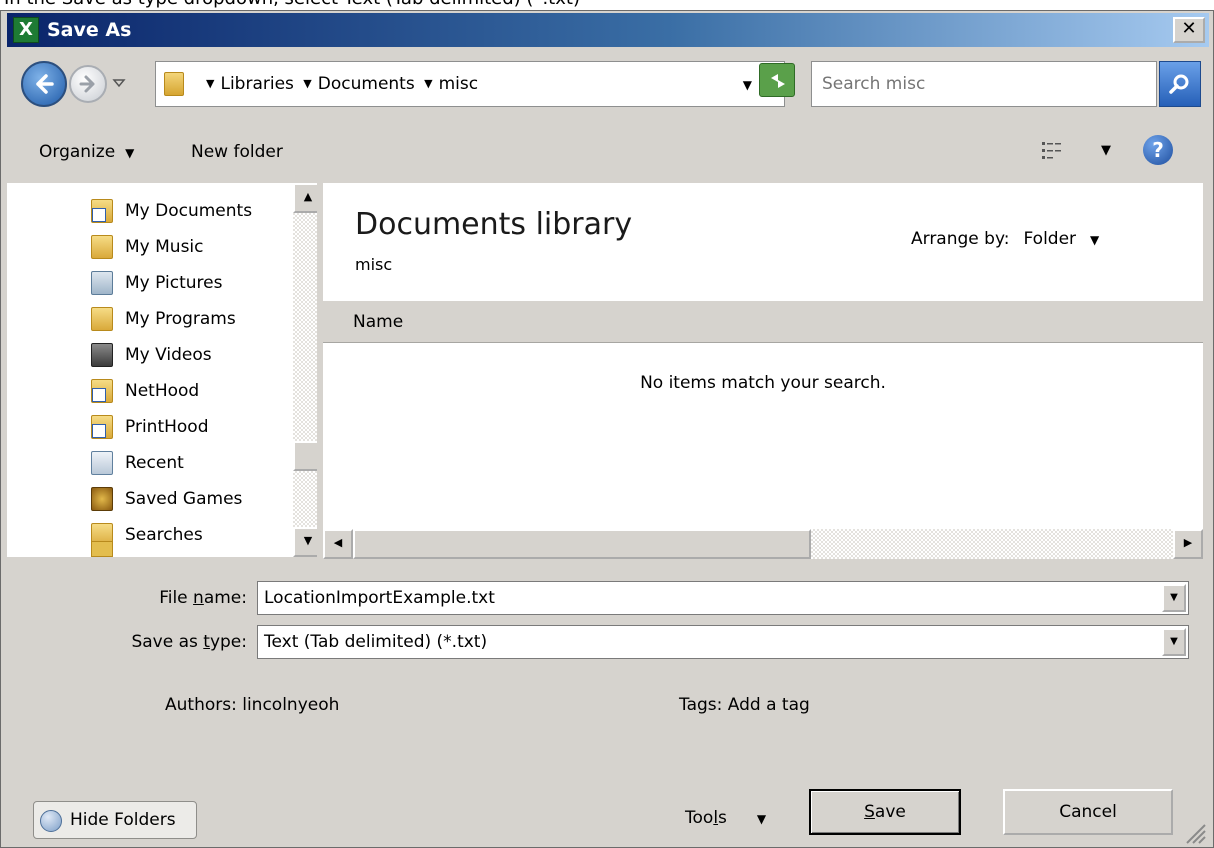 This screenshot has height=848, width=1214. I want to click on close-button: ✕, so click(1189, 30).